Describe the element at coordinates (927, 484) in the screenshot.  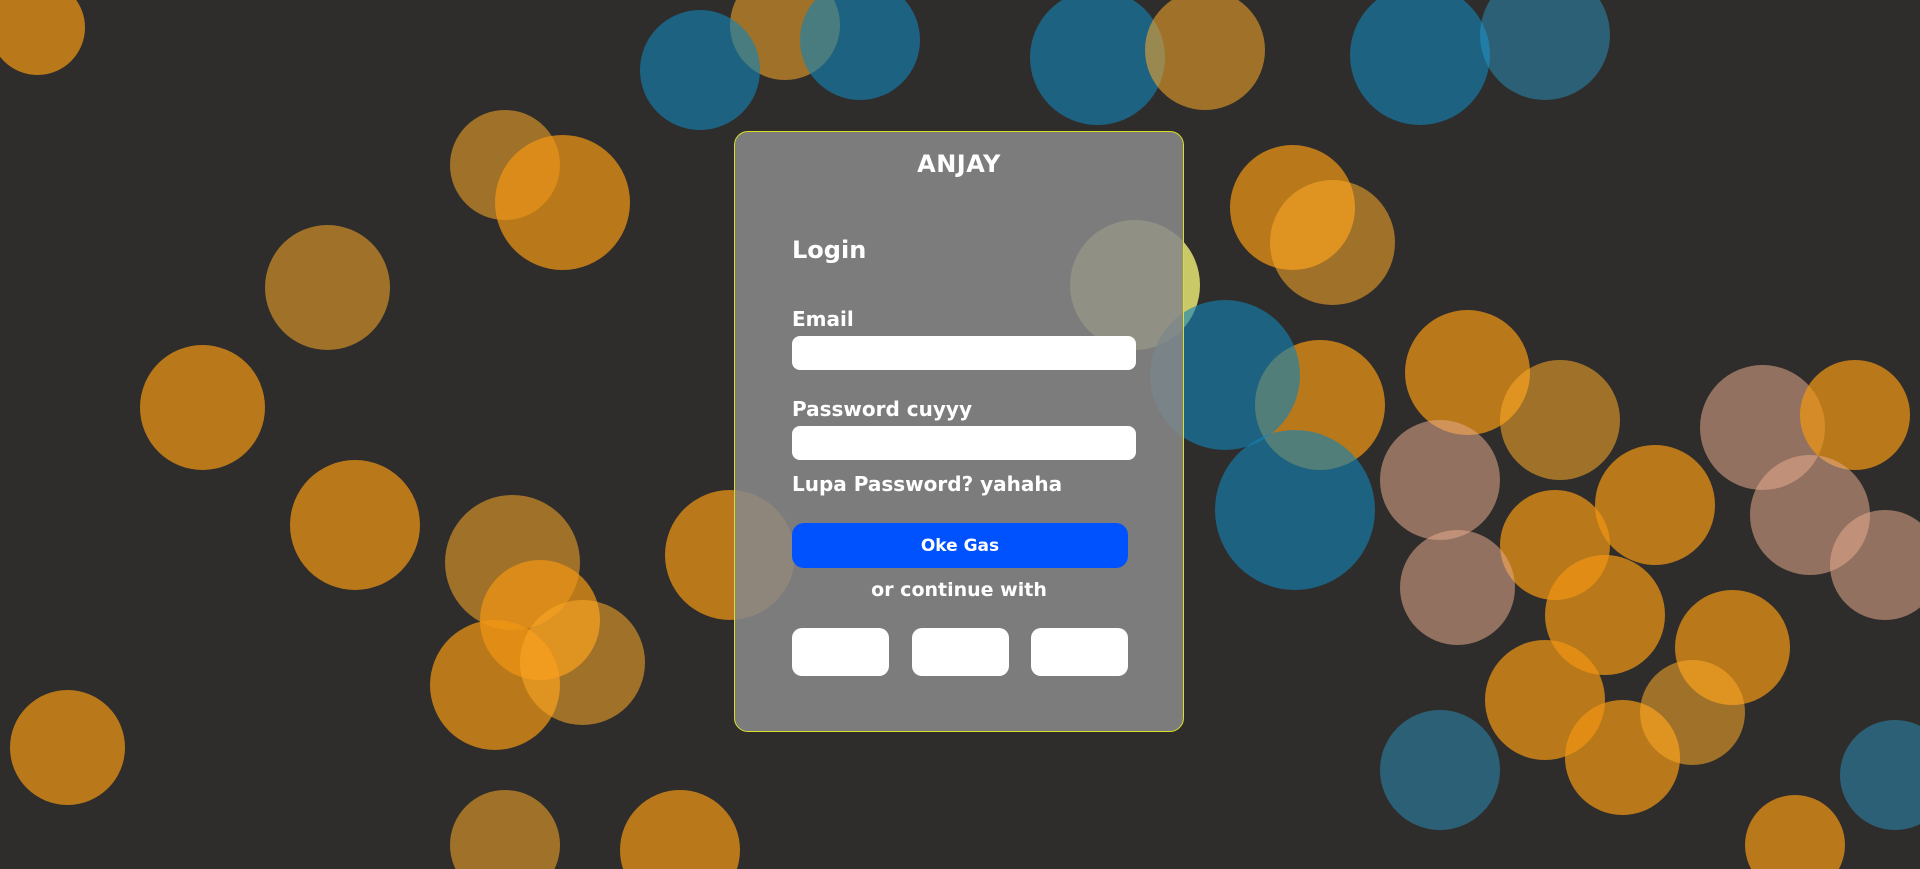
I see `forgot-password-link: Lupa Password? yahaha` at that location.